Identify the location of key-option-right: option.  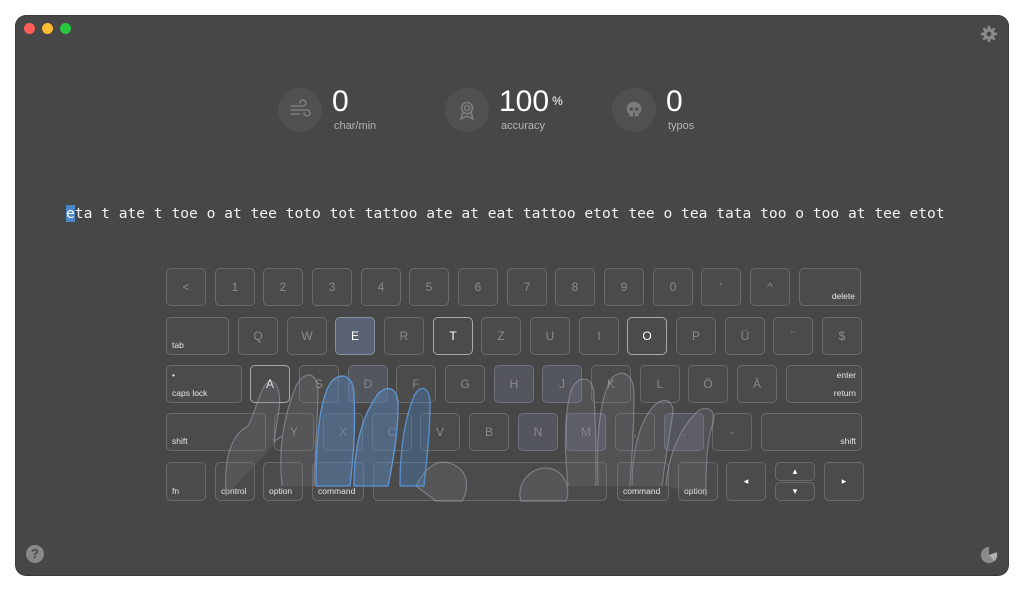
(698, 481).